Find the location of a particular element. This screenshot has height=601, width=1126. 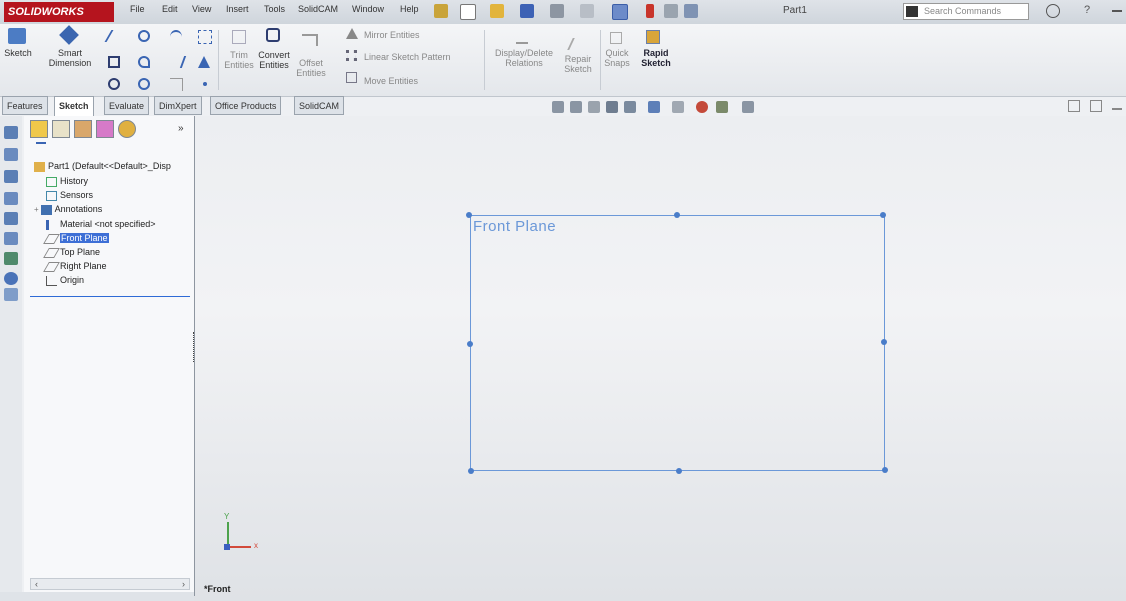

plane-handle-top-right is located at coordinates (883, 215).